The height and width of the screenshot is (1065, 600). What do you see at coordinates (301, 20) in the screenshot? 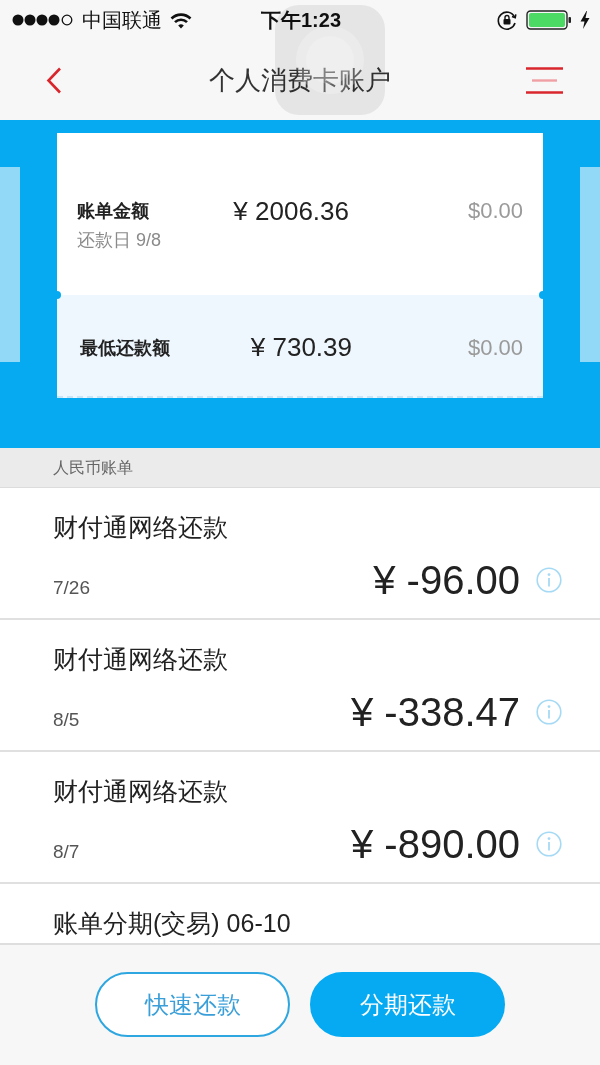
I see `status-time: 下午1:23` at bounding box center [301, 20].